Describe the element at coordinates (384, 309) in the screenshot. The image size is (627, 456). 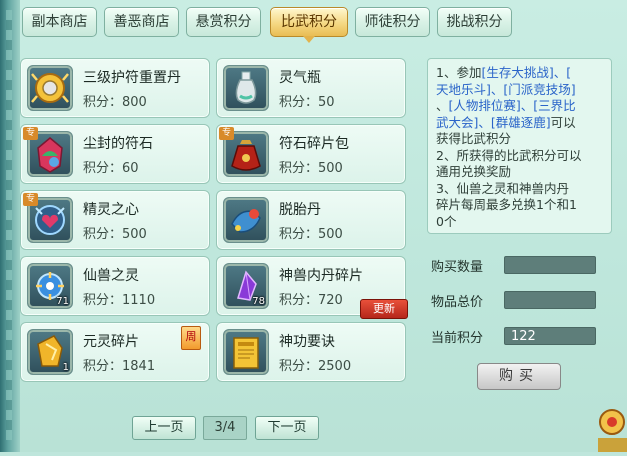
I see `new-badge: 更新` at that location.